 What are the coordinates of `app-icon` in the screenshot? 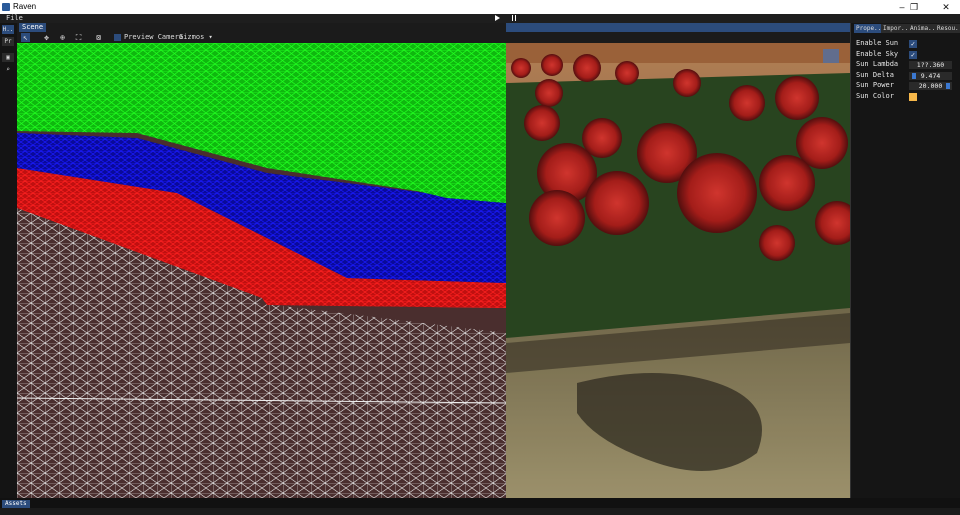 It's located at (6, 7).